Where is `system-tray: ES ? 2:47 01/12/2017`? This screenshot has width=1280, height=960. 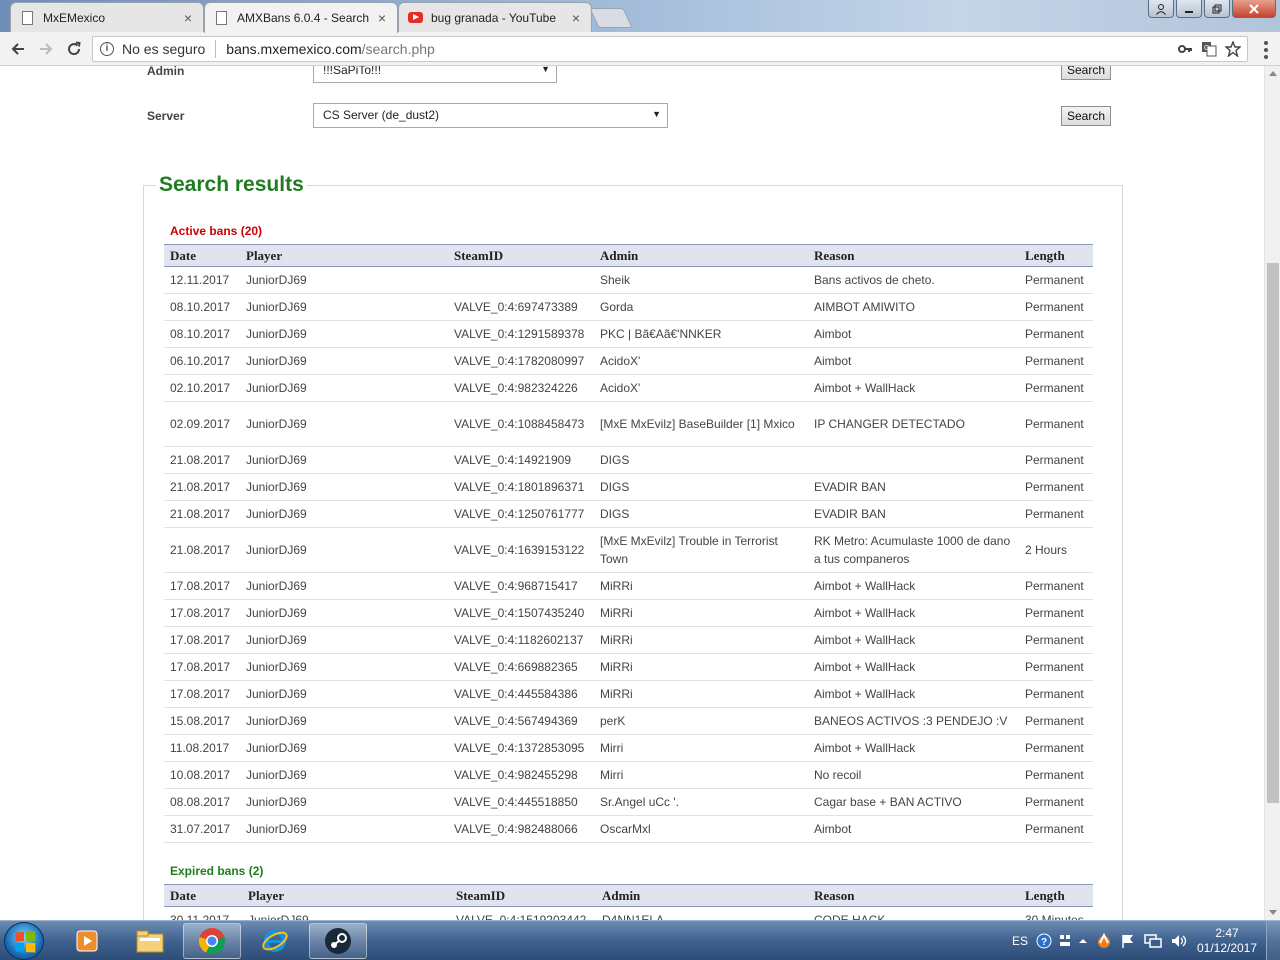
system-tray: ES ? 2:47 01/12/2017 is located at coordinates (1146, 940).